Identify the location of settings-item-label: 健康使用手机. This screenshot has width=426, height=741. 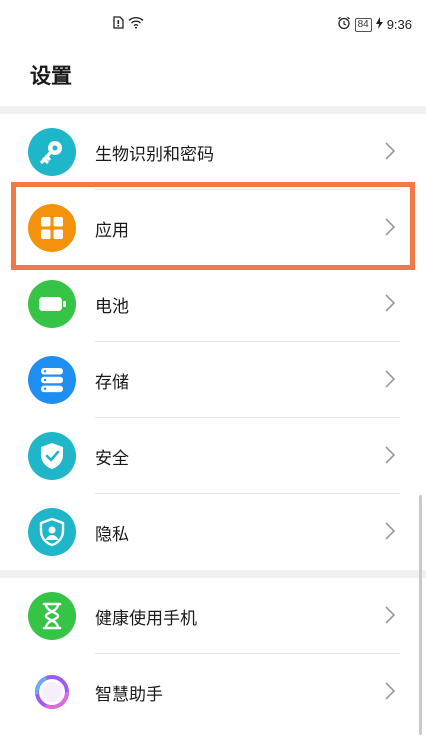
(146, 619).